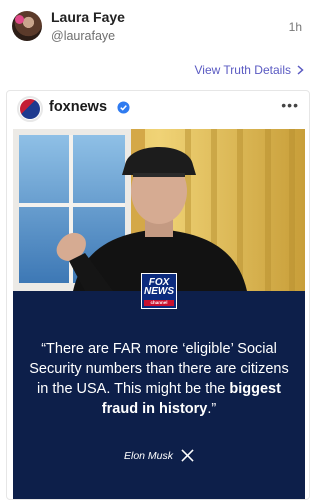 This screenshot has height=500, width=320. What do you see at coordinates (295, 27) in the screenshot?
I see `timestamp: 1h` at bounding box center [295, 27].